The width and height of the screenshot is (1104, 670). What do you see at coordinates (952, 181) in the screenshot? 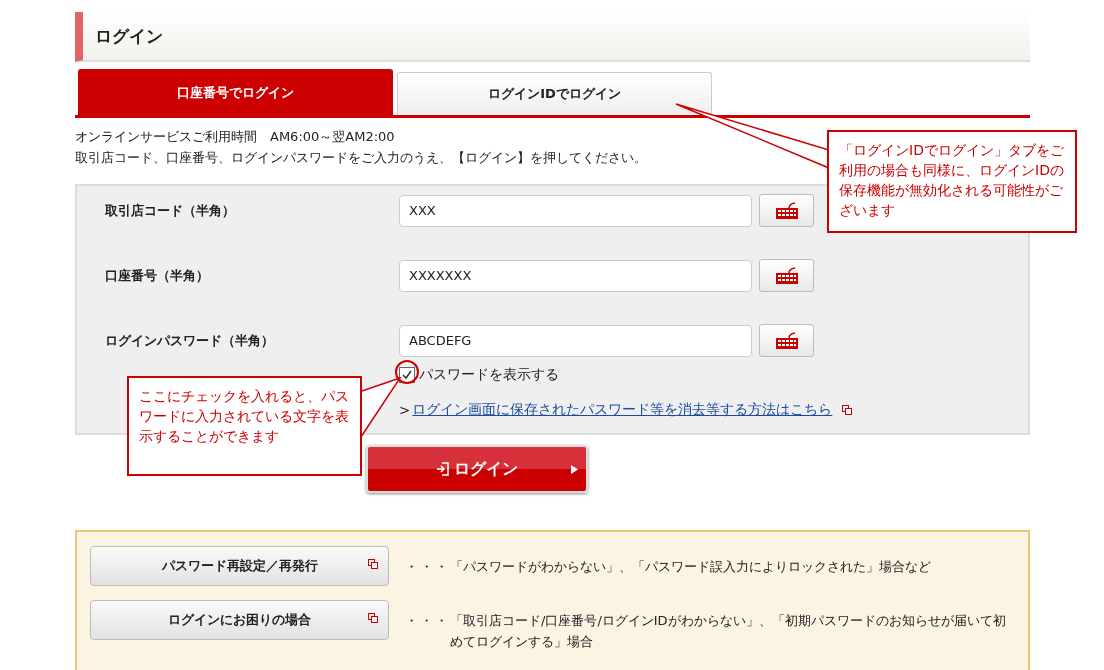
I see `annotation-callout: 「ログインIDでログイン」タブをご利用の場合も同様に、ログインIDの保存機能が無効化される可能性がございます` at bounding box center [952, 181].